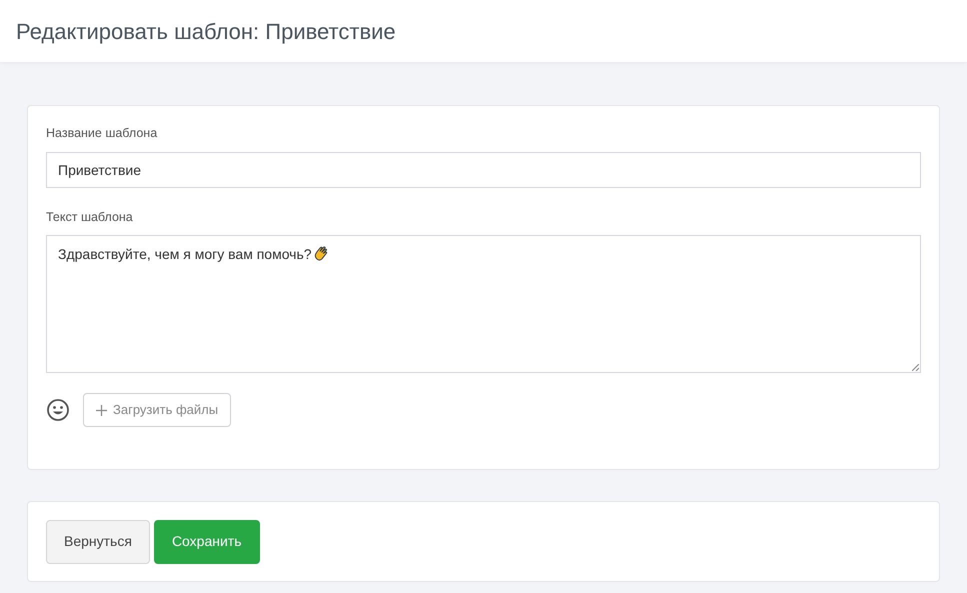  I want to click on name-field: Приветствие, so click(483, 170).